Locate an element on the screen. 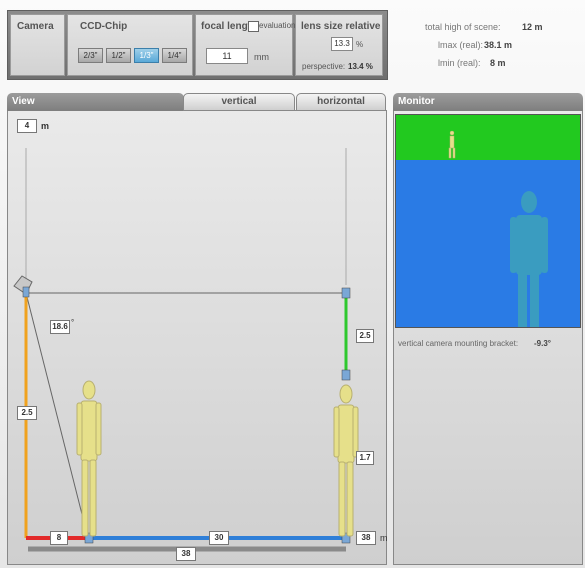 The height and width of the screenshot is (568, 585). coverage-distance-value: 30 is located at coordinates (219, 538).